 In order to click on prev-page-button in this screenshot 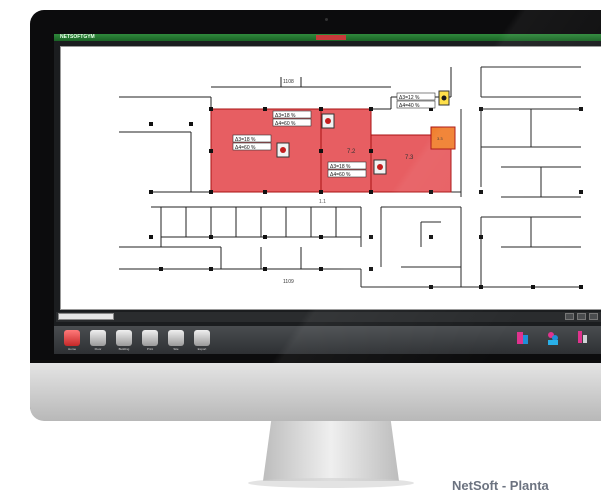, I will do `click(581, 316)`.